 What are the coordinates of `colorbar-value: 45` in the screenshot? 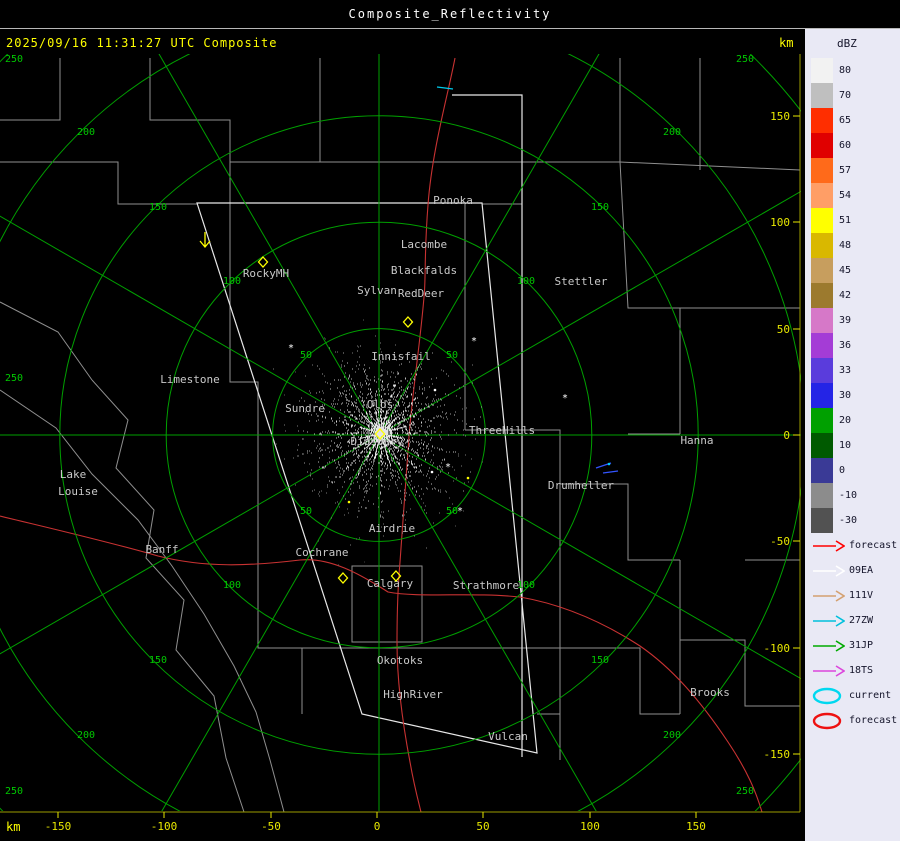 It's located at (845, 270).